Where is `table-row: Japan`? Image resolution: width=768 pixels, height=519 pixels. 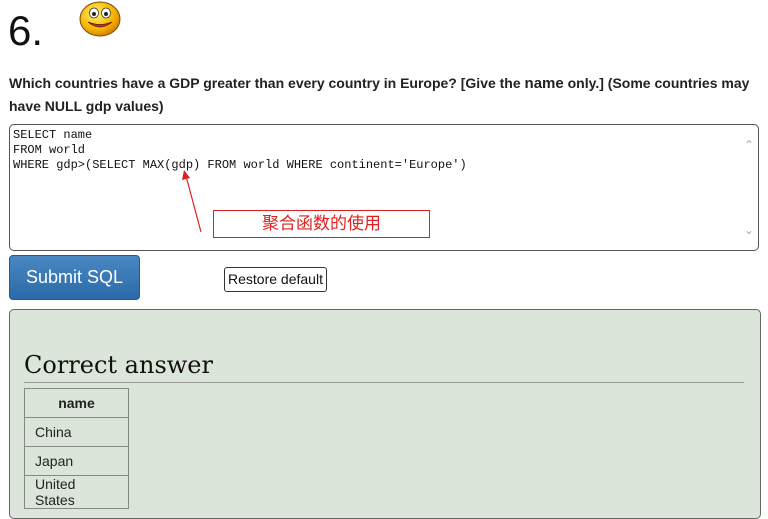
table-row: Japan is located at coordinates (76, 461).